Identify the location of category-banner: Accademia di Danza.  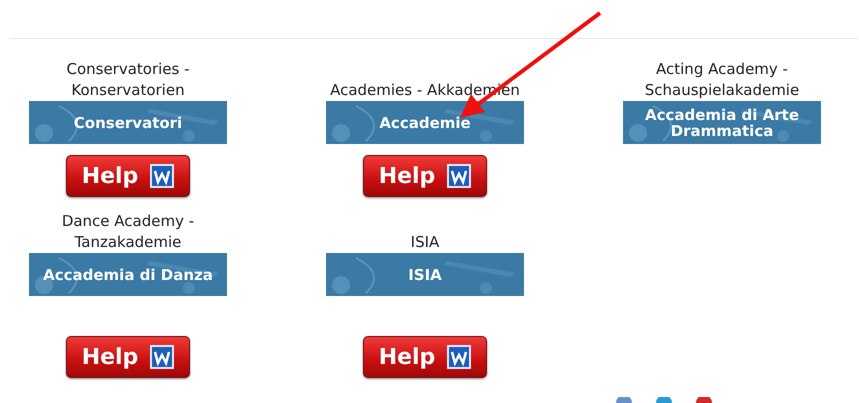
(128, 274).